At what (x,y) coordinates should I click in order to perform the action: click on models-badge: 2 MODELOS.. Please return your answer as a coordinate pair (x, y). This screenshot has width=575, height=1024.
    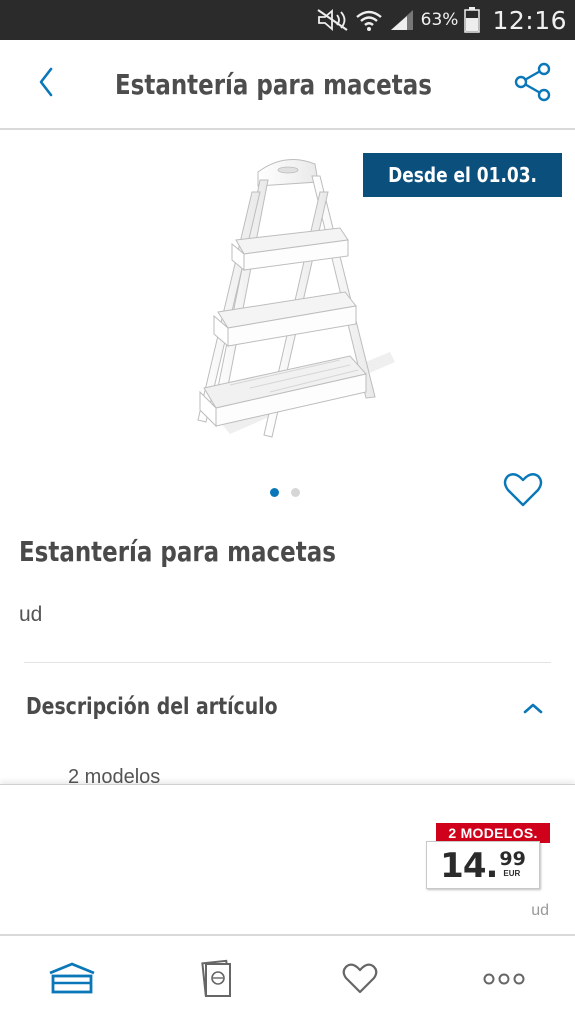
    Looking at the image, I should click on (493, 833).